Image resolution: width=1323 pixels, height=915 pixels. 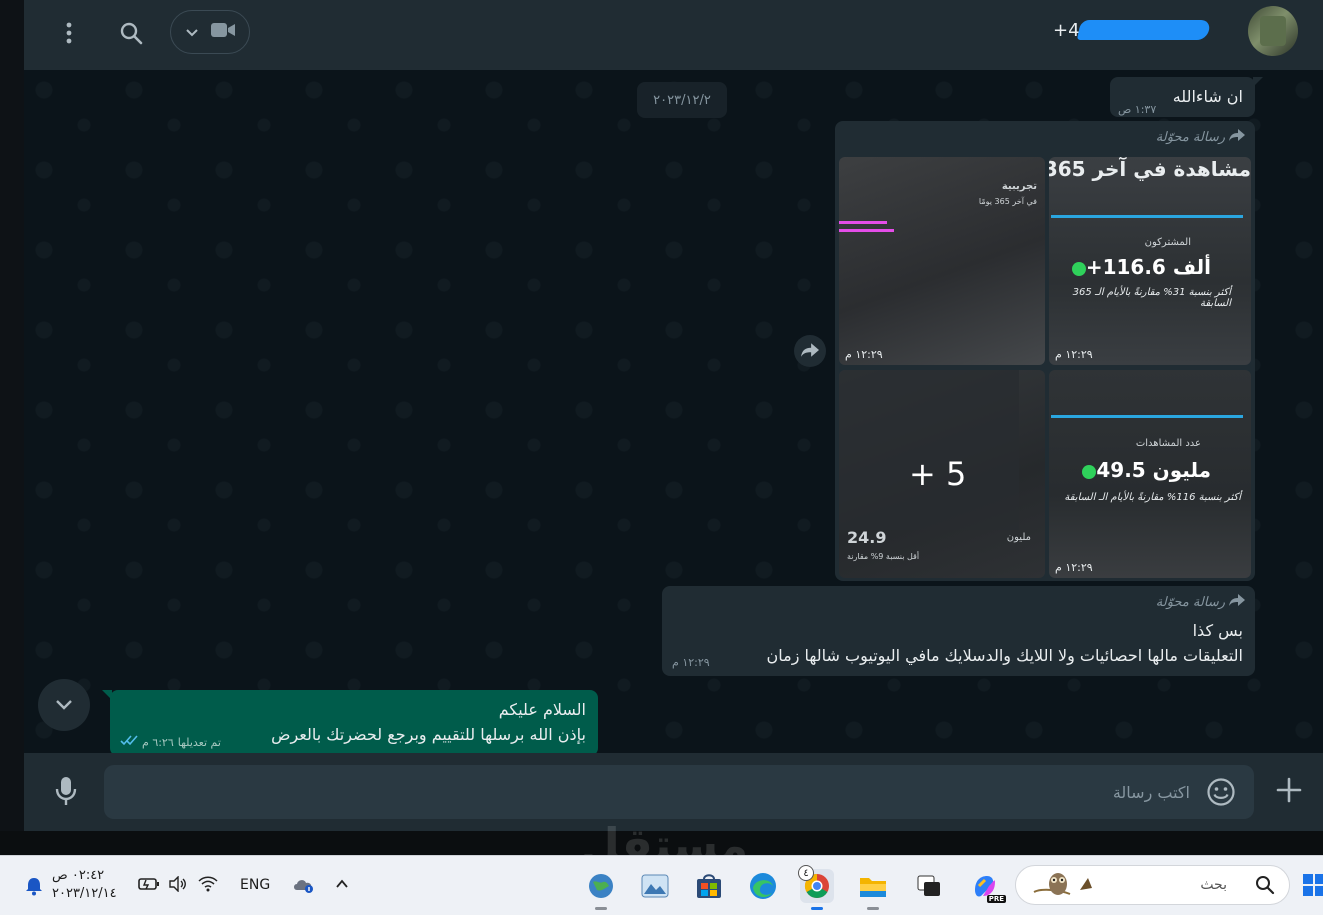 I want to click on image-subtext: في آخر 365 يومًا, so click(x=1007, y=201).